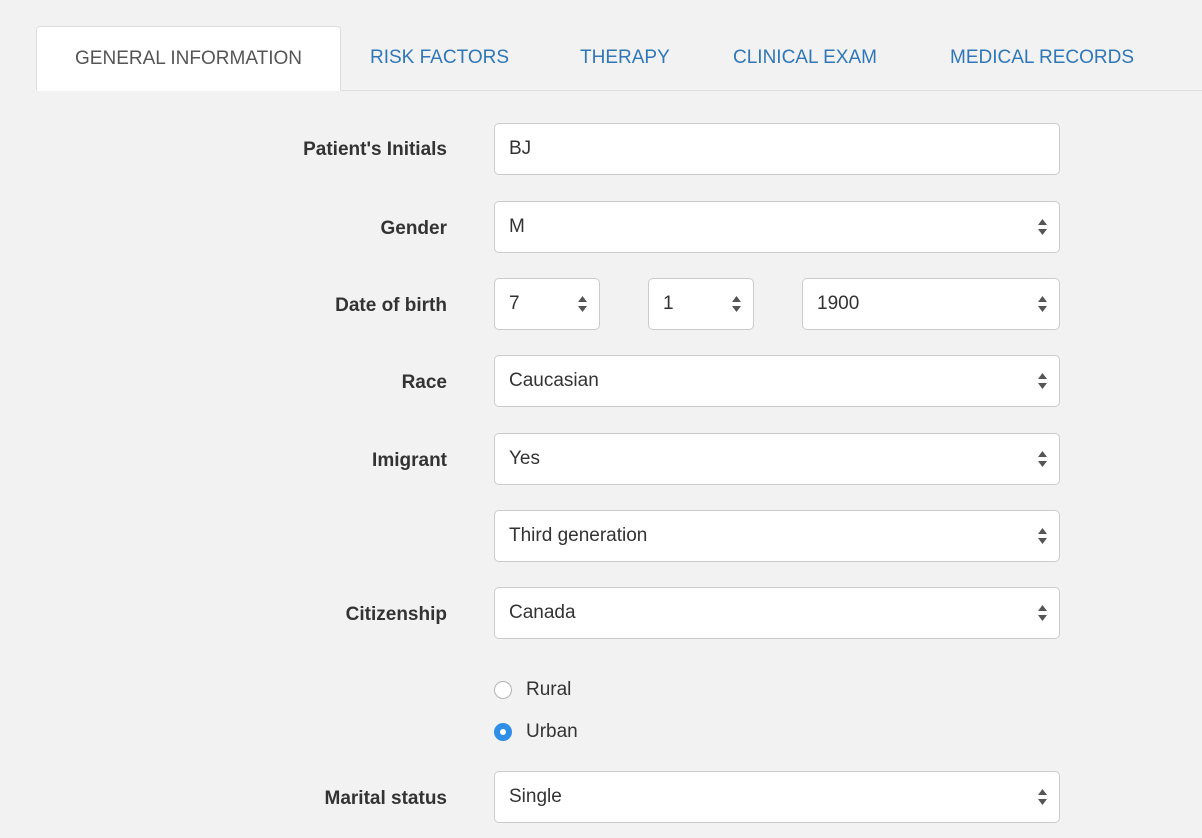 This screenshot has height=838, width=1202. Describe the element at coordinates (188, 58) in the screenshot. I see `tab-general-information: GENERAL INFORMATION` at that location.